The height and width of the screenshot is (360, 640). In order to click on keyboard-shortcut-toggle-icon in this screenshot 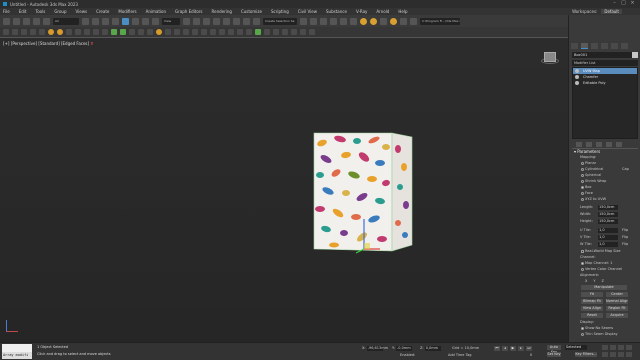, I will do `click(206, 21)`.